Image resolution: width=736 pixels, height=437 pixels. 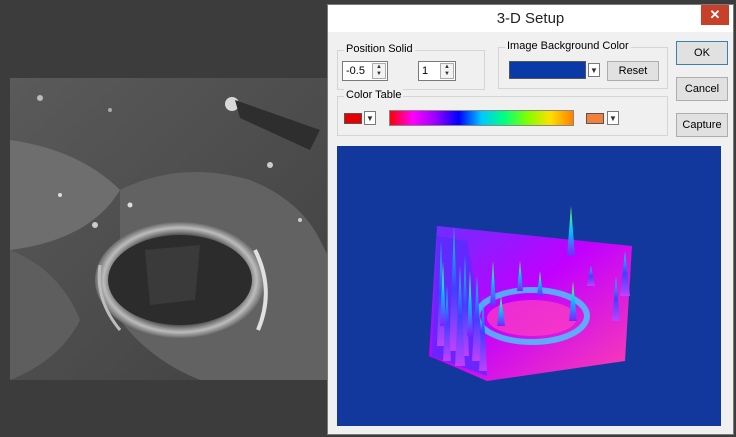 What do you see at coordinates (568, 46) in the screenshot?
I see `background-color-label: Image Background Color` at bounding box center [568, 46].